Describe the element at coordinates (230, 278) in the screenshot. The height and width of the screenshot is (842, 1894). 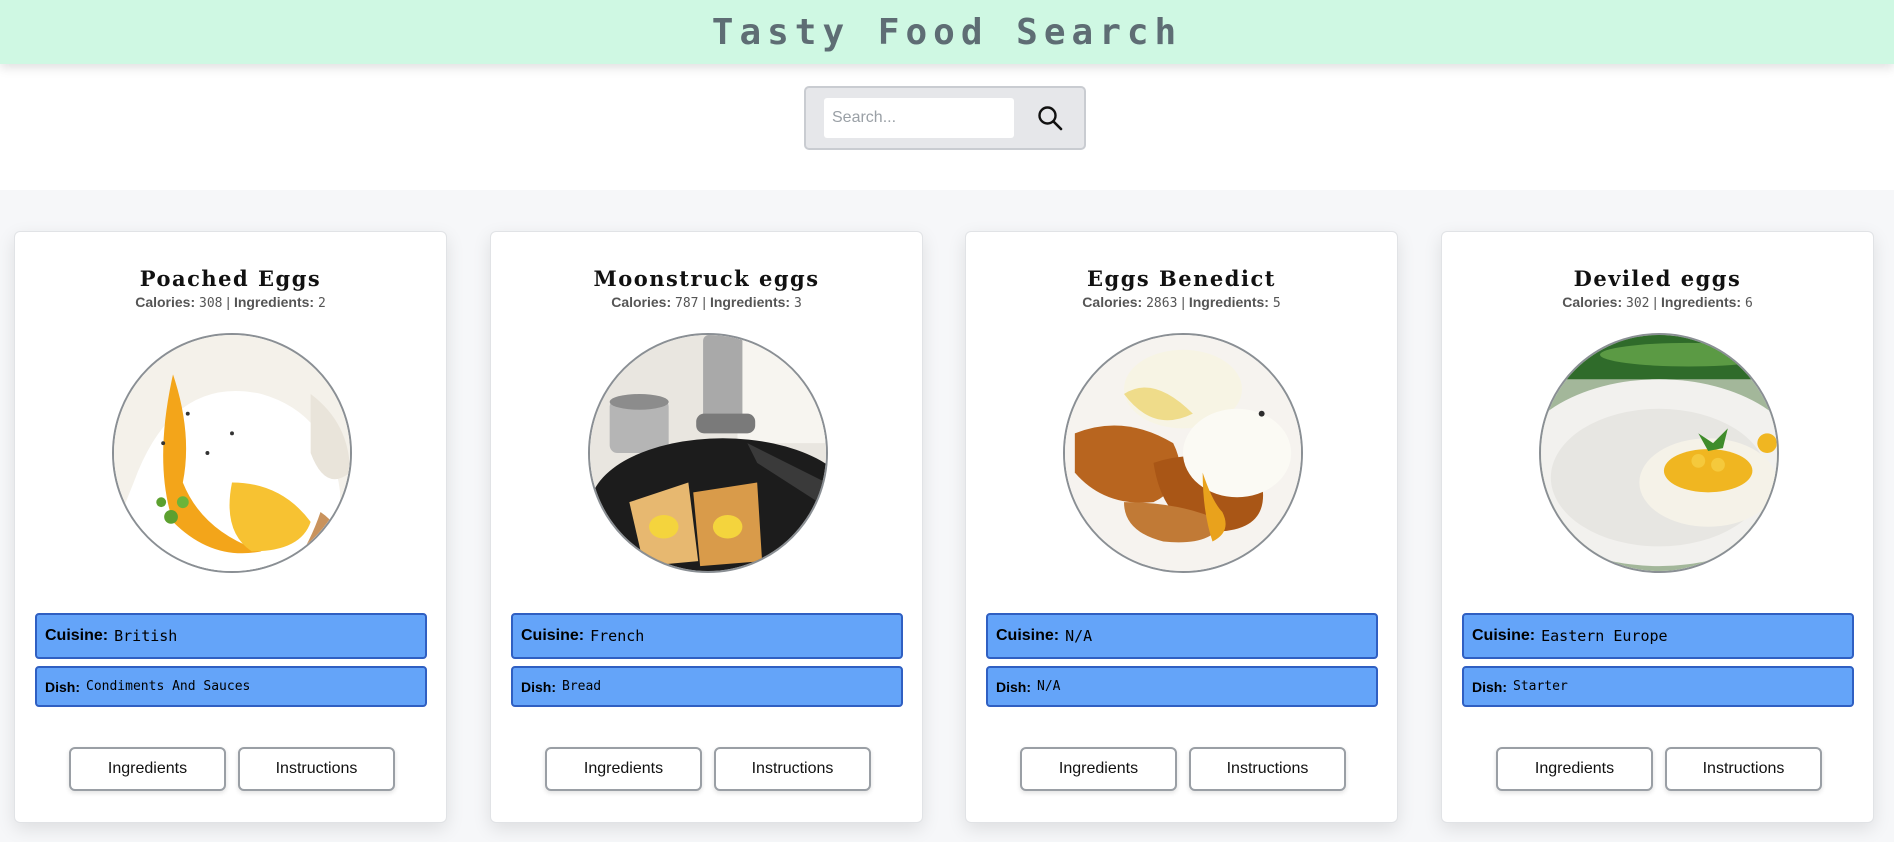
I see `recipe-title: Poached Eggs` at that location.